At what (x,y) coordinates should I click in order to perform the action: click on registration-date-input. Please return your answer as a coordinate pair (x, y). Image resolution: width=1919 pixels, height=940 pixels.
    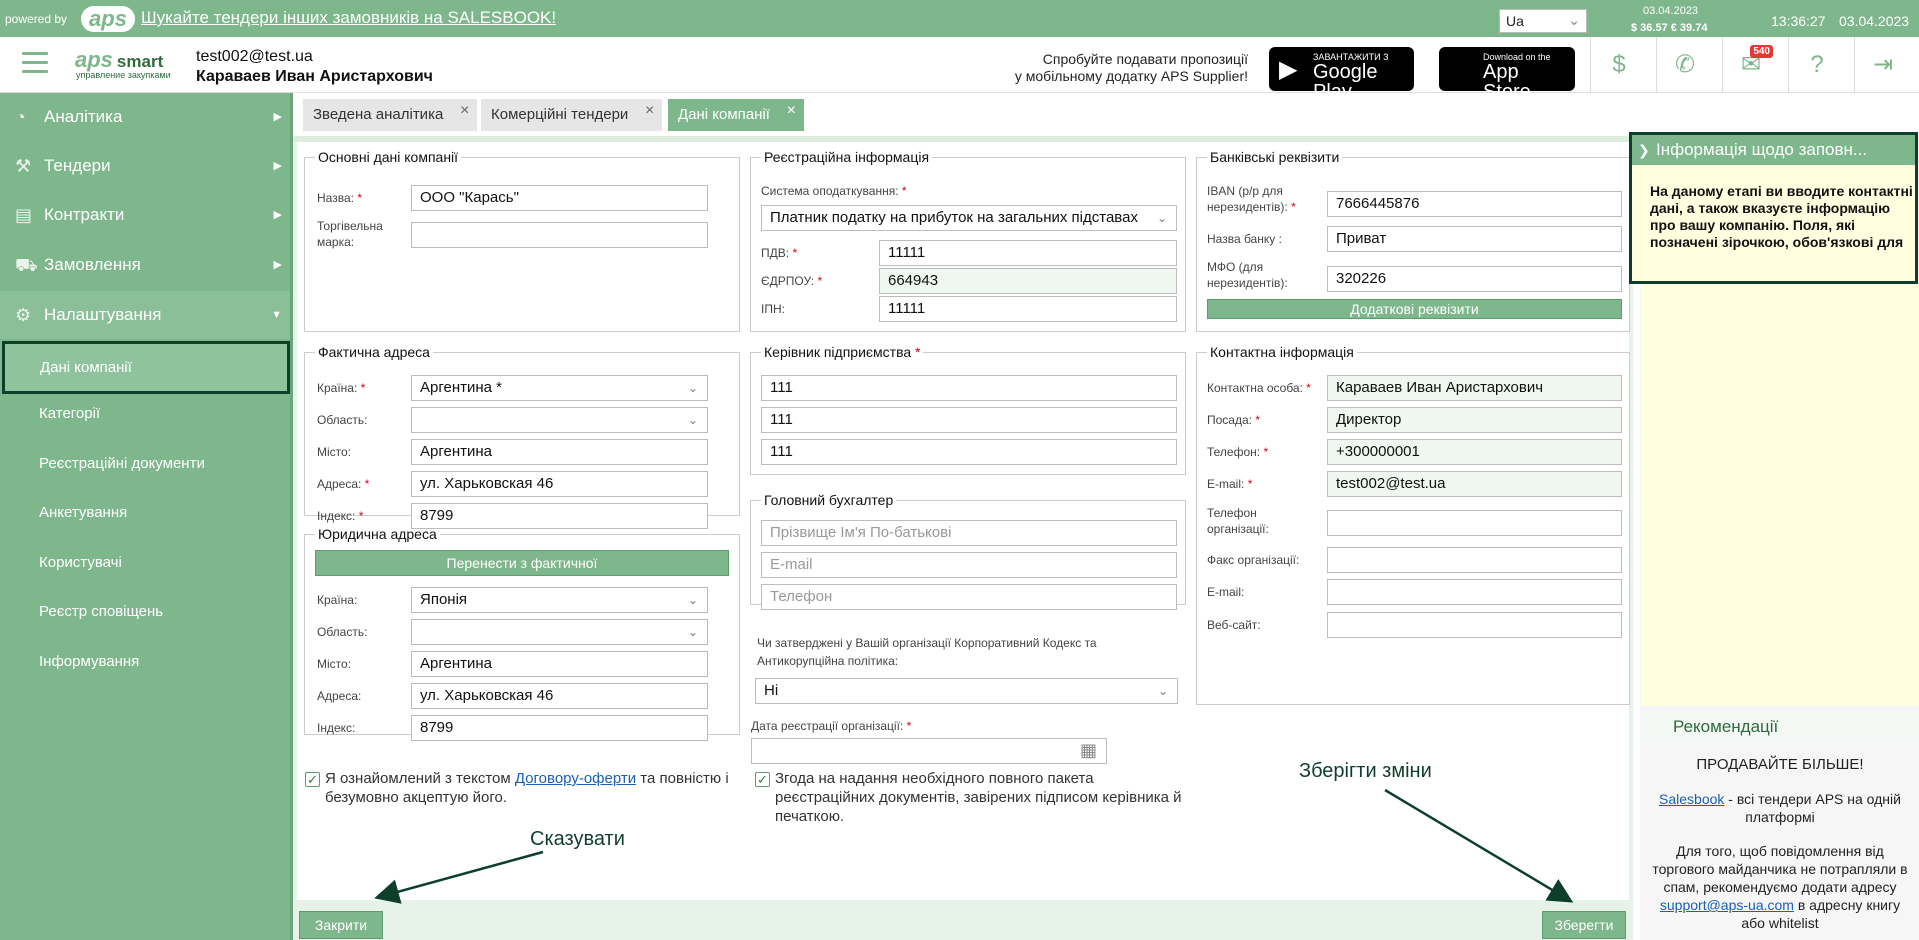
    Looking at the image, I should click on (929, 751).